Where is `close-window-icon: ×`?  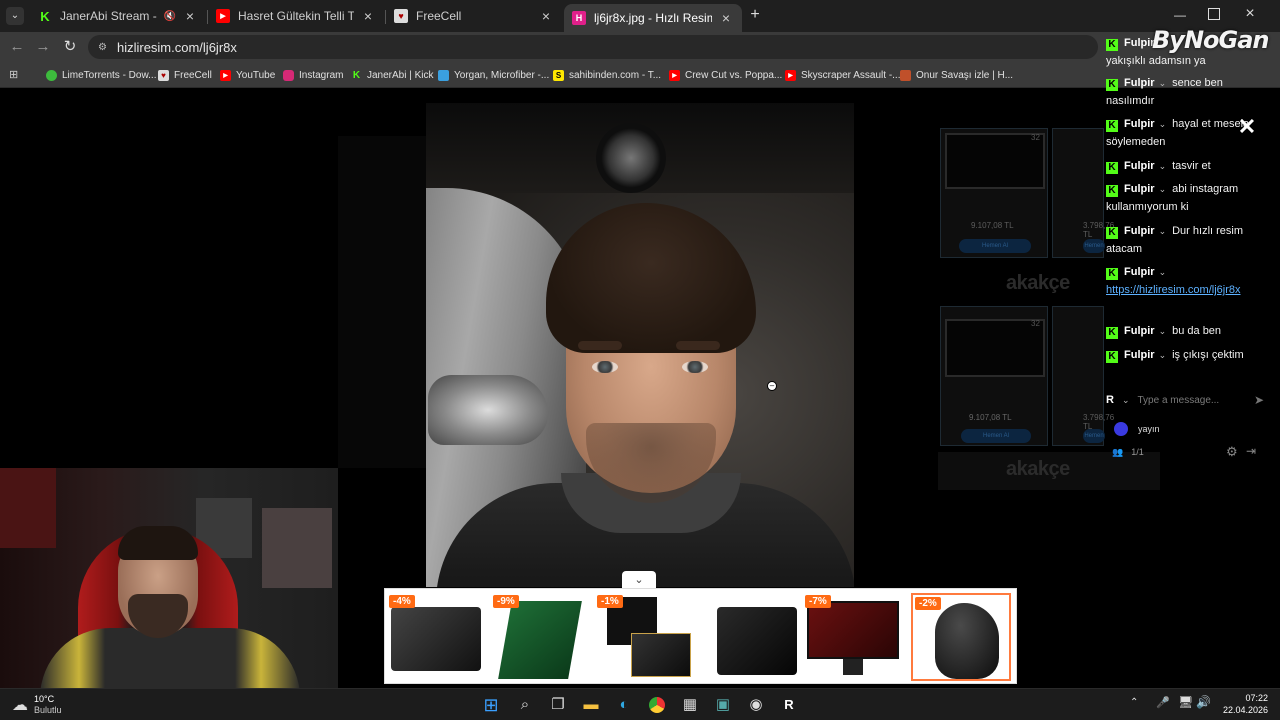
close-window-icon: × is located at coordinates (1250, 14).